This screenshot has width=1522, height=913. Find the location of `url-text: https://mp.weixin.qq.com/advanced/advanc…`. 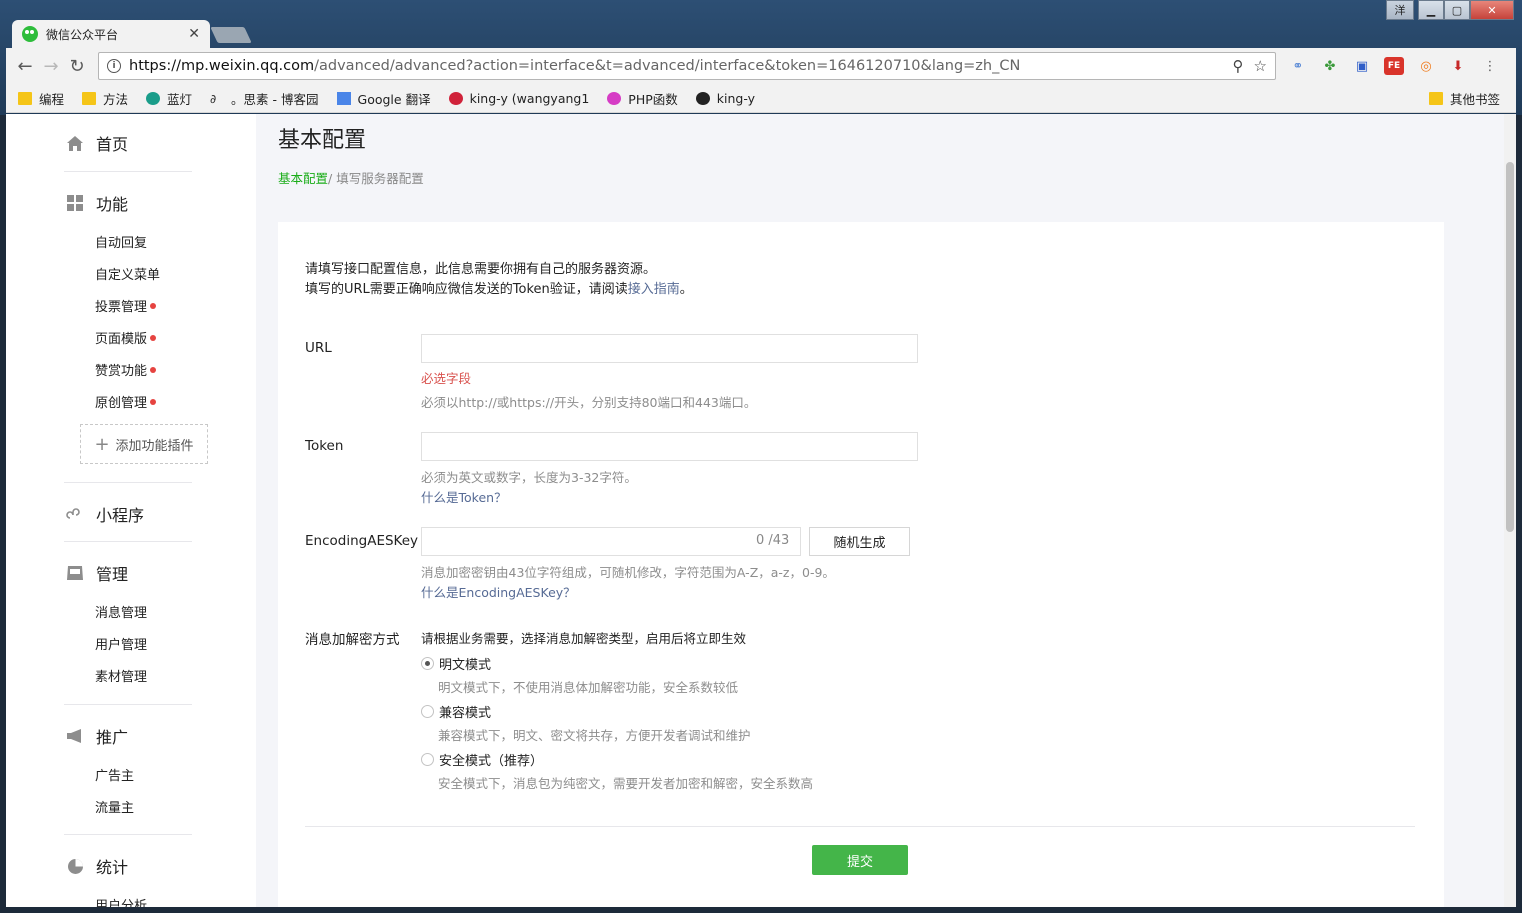

url-text: https://mp.weixin.qq.com/advanced/advanc… is located at coordinates (676, 66).